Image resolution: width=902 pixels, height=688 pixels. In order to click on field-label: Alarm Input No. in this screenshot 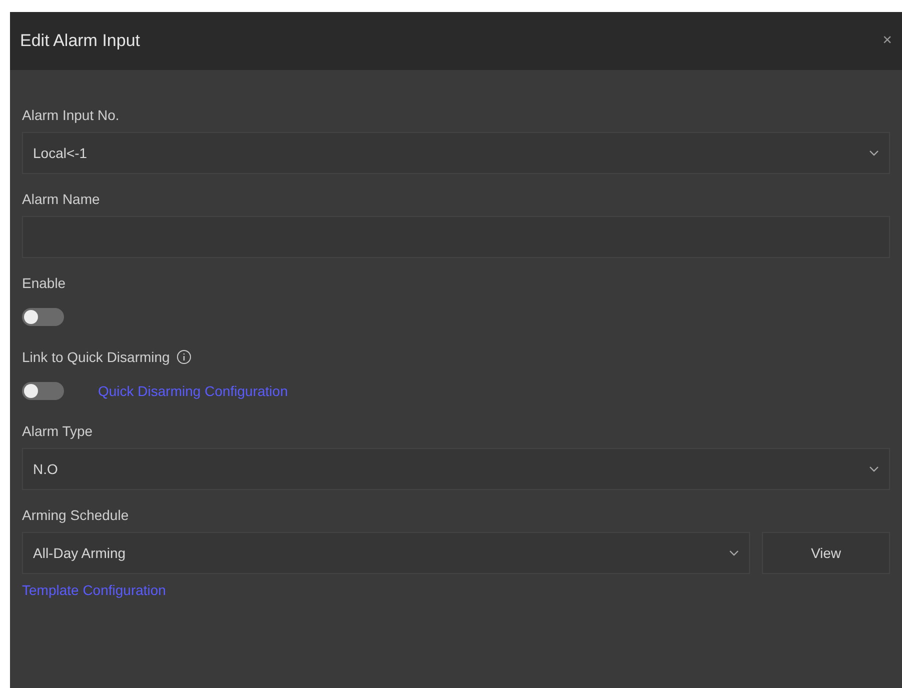, I will do `click(71, 115)`.